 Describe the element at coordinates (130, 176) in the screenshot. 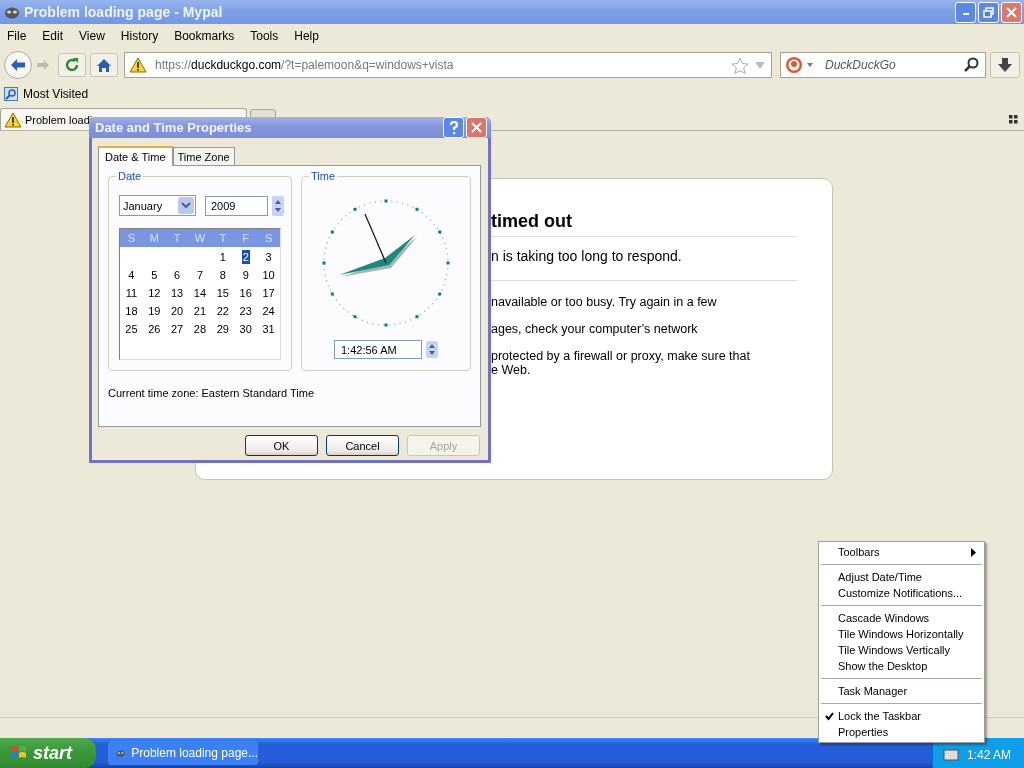

I see `group-label: Date` at that location.